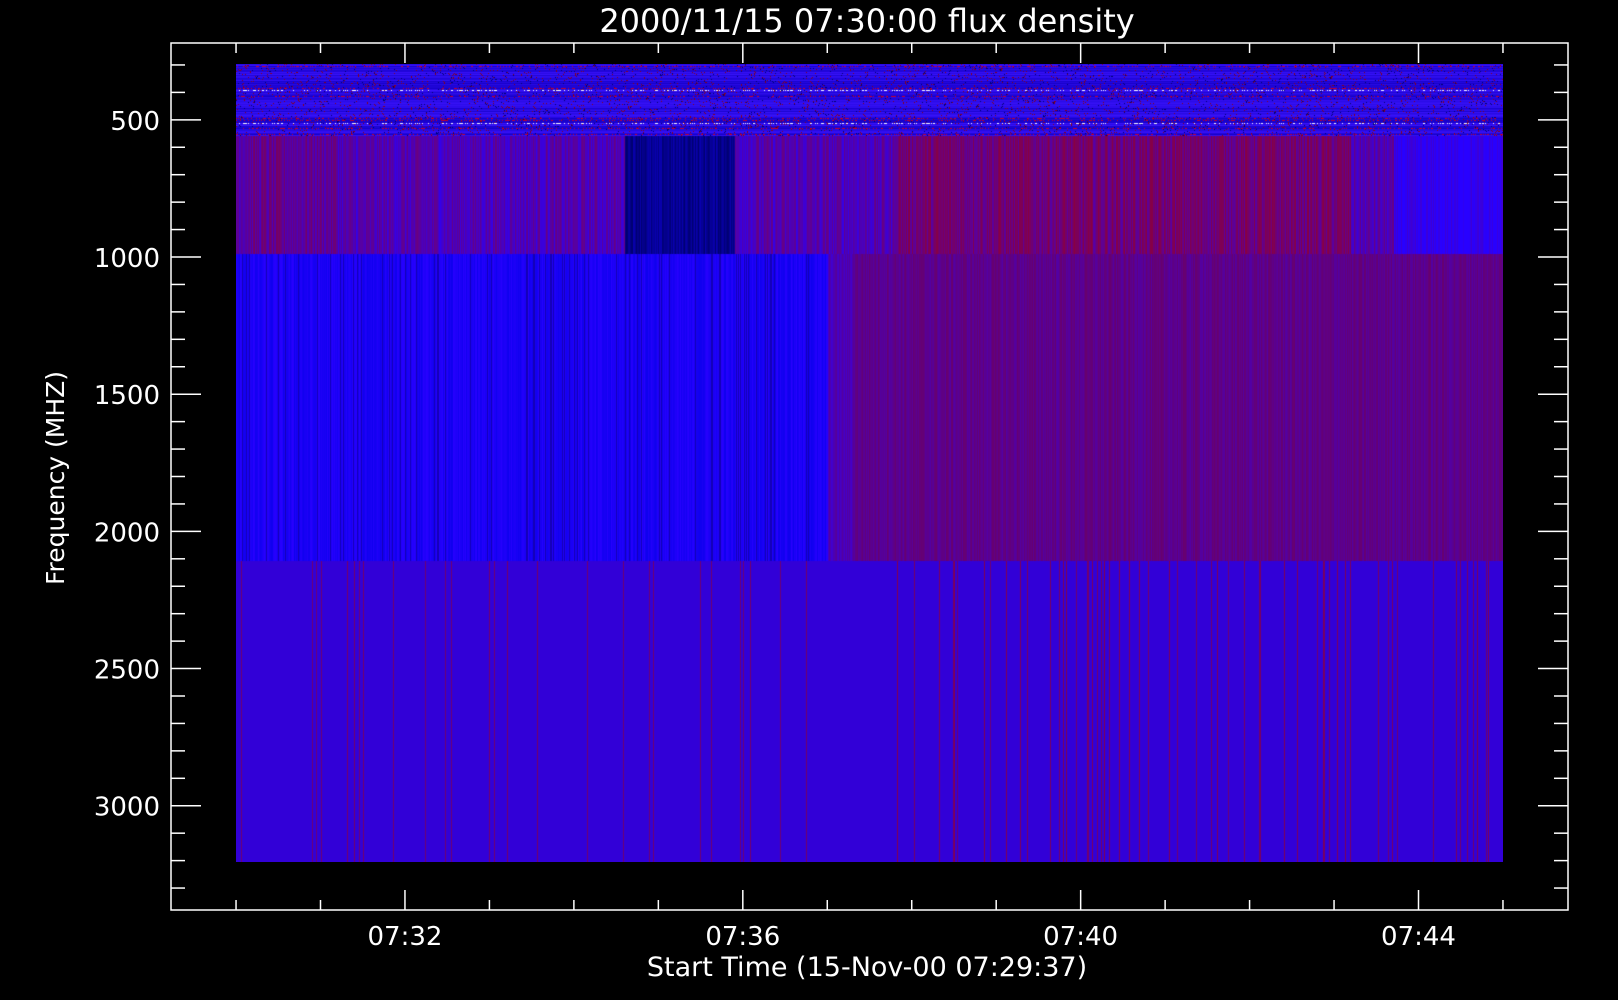 The width and height of the screenshot is (1618, 1000). What do you see at coordinates (911, 937) in the screenshot?
I see `x-axis-tick-labels: 07:32 07:36 07:40 07:44` at bounding box center [911, 937].